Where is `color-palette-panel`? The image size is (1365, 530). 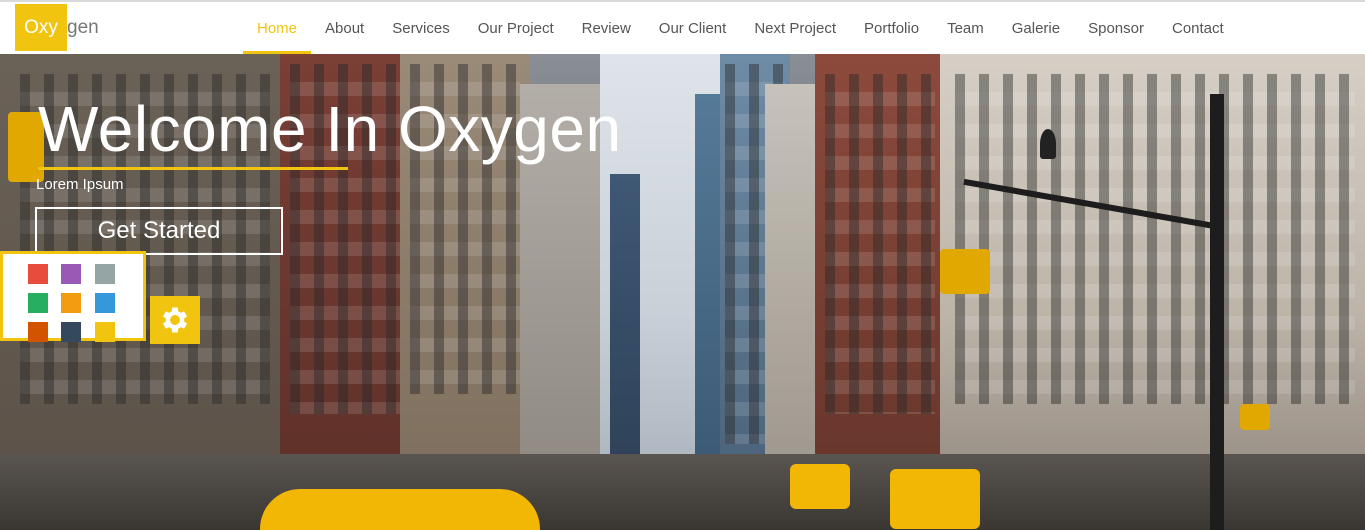 color-palette-panel is located at coordinates (73, 296).